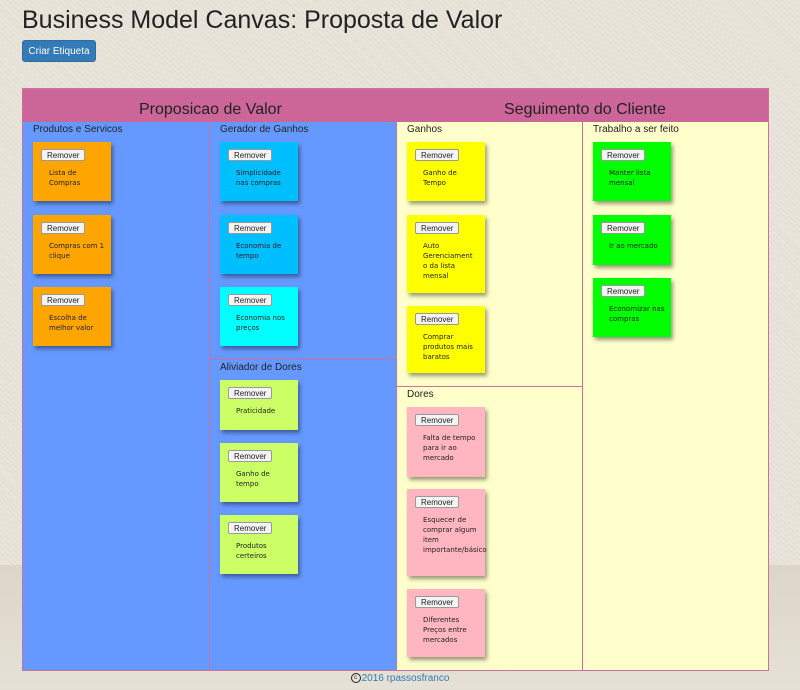 Image resolution: width=800 pixels, height=690 pixels. Describe the element at coordinates (632, 240) in the screenshot. I see `sticky-note: Remover Ir ao mercado` at that location.